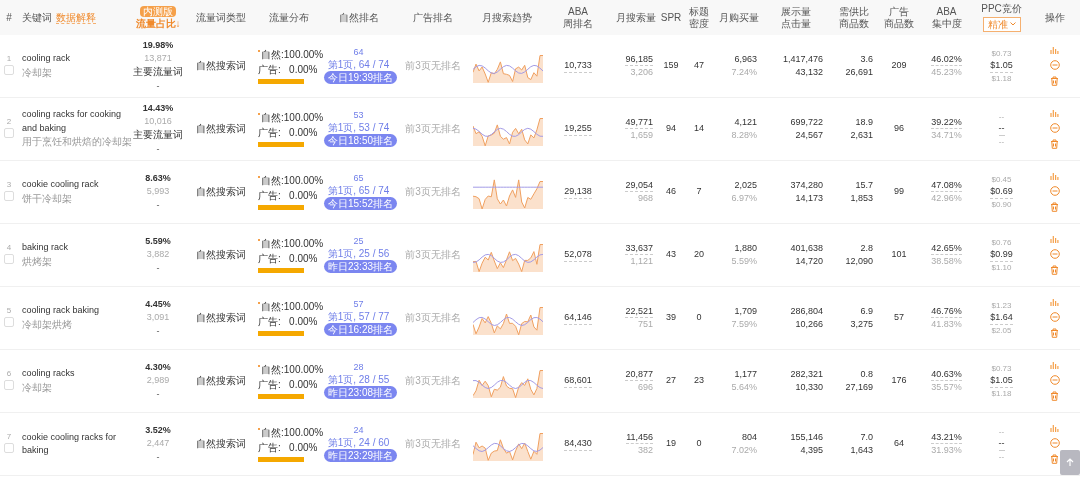 Image resolution: width=1080 pixels, height=480 pixels. What do you see at coordinates (1001, 192) in the screenshot?
I see `ppc-bid: $0.69` at bounding box center [1001, 192].